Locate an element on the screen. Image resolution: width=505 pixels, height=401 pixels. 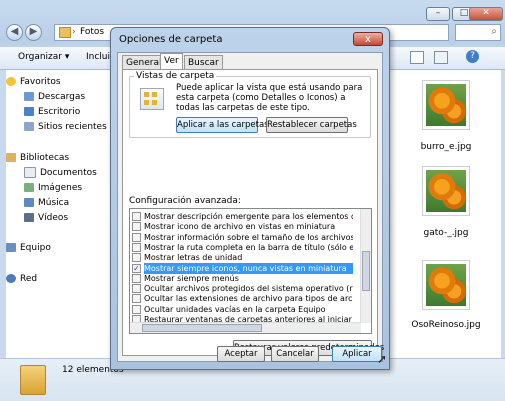
star-icon is located at coordinates (11, 81).